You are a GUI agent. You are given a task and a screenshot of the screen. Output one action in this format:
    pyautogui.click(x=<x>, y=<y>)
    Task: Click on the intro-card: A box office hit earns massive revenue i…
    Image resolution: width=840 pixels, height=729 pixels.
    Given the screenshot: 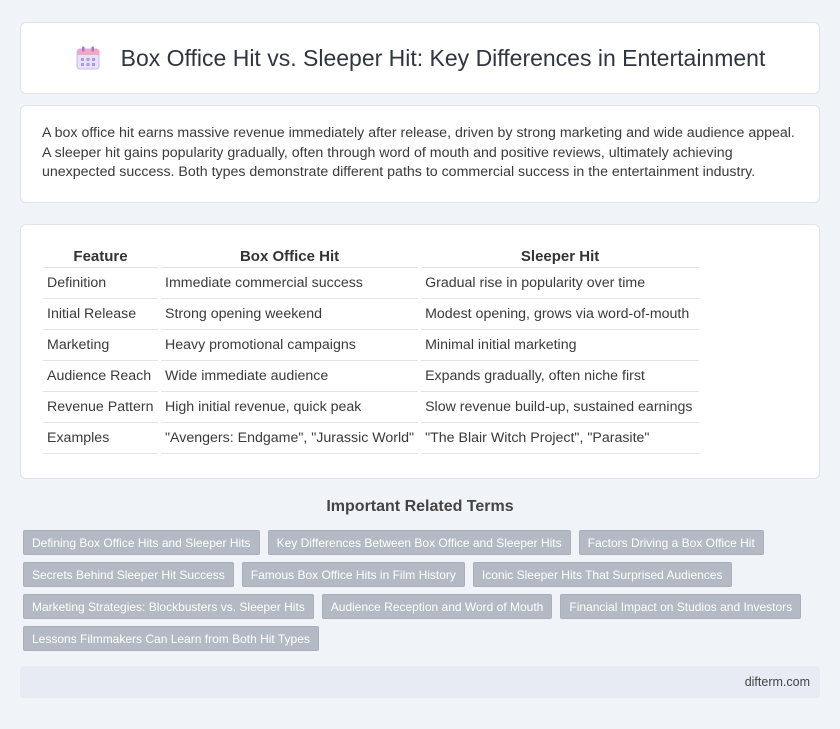 What is the action you would take?
    pyautogui.click(x=420, y=154)
    